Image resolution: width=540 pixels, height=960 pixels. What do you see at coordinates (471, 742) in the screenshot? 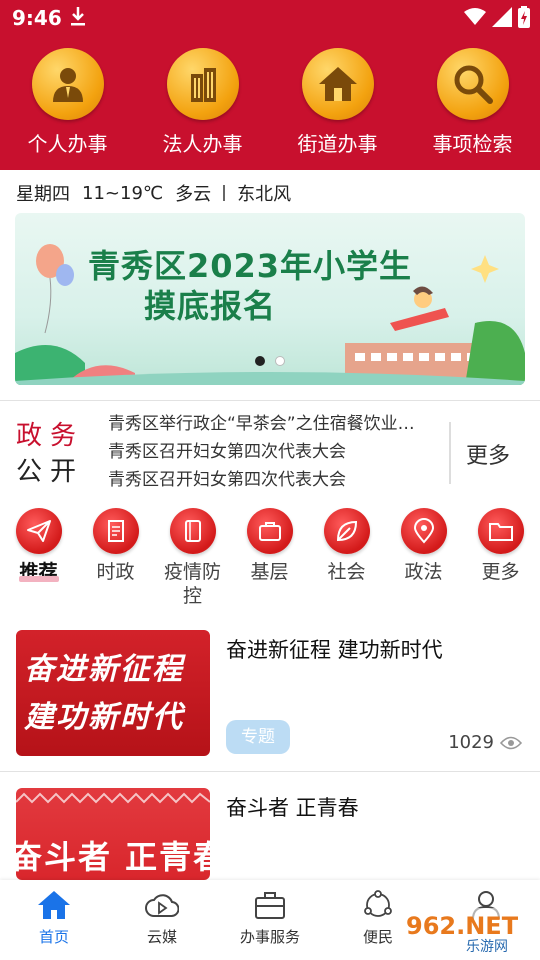
I see `view-count: 1029` at bounding box center [471, 742].